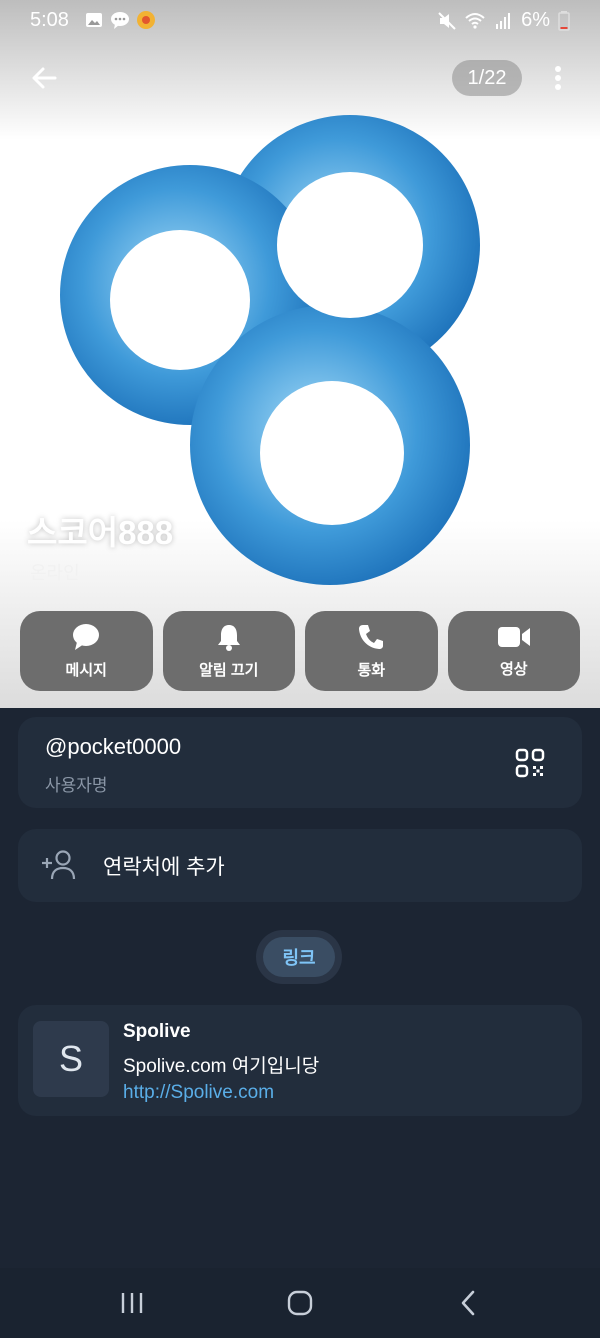 The image size is (600, 1338). What do you see at coordinates (487, 78) in the screenshot?
I see `photo-counter: 1/22` at bounding box center [487, 78].